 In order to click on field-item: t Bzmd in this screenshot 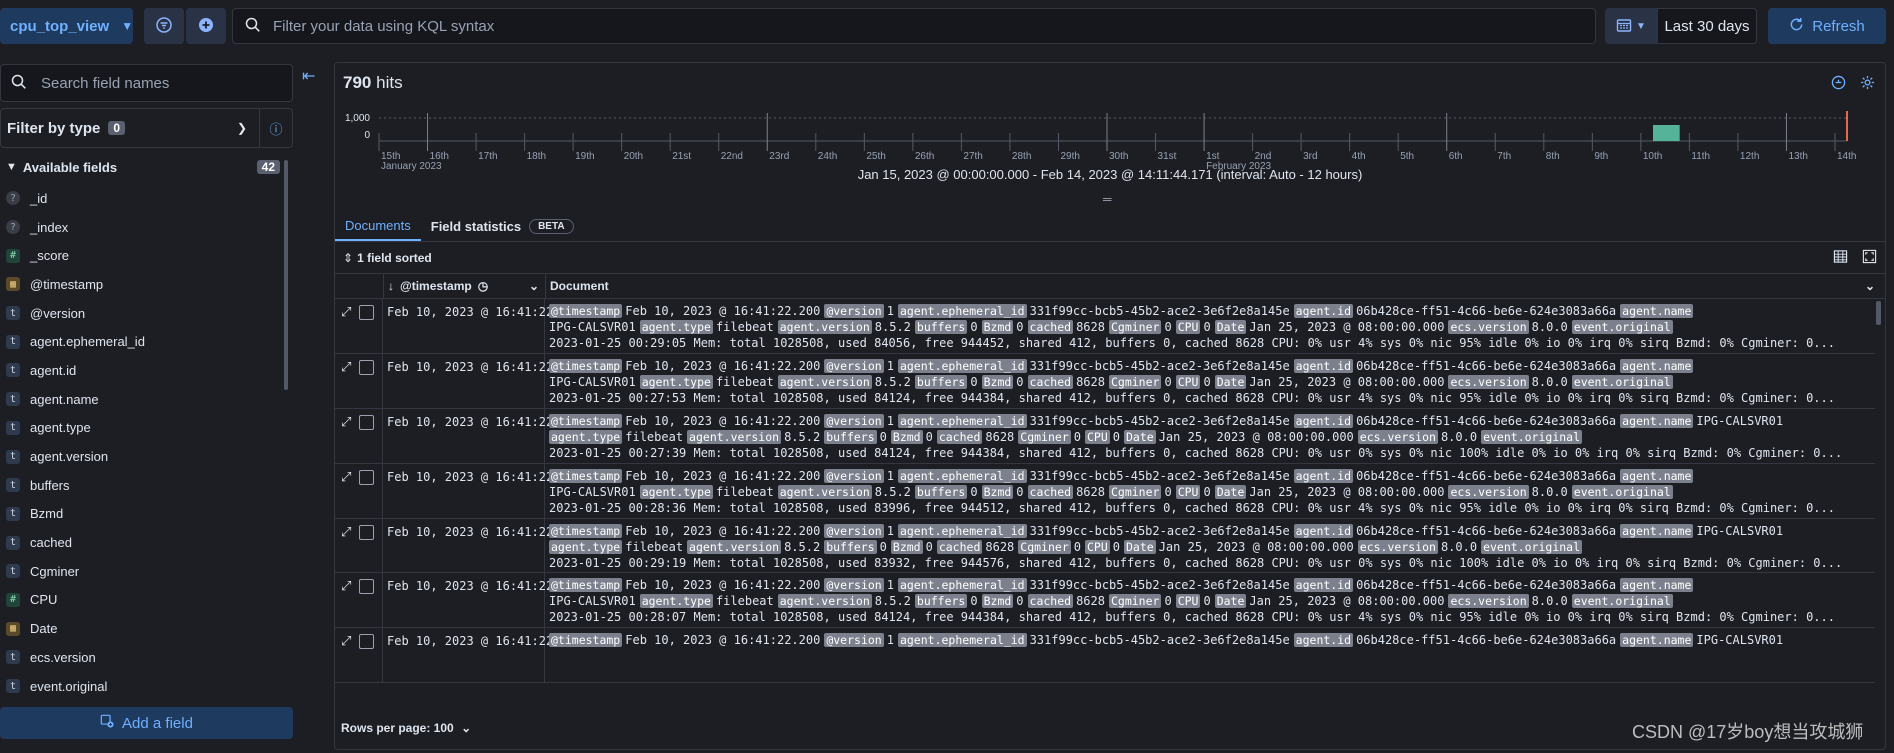, I will do `click(140, 514)`.